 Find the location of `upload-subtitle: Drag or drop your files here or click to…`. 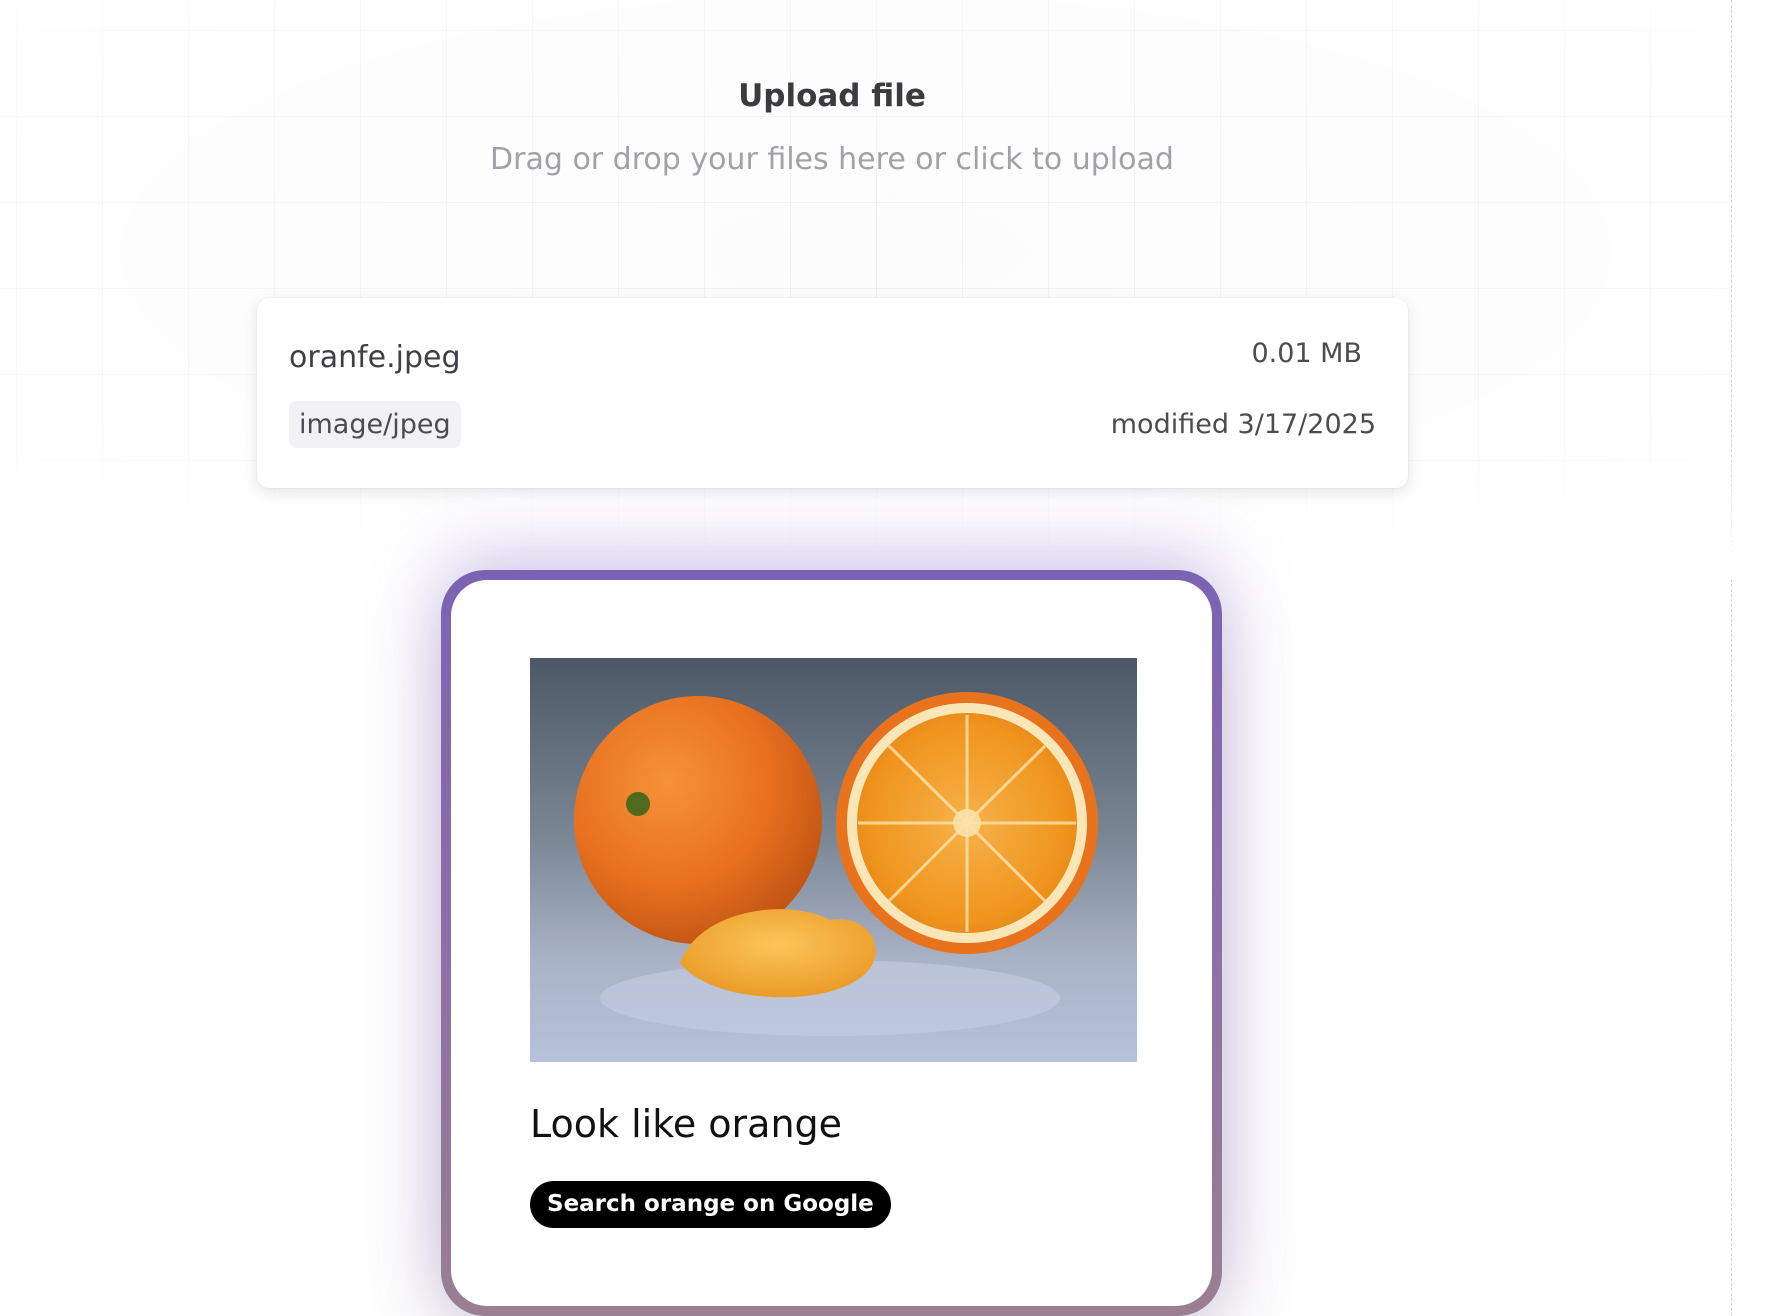

upload-subtitle: Drag or drop your files here or click to… is located at coordinates (832, 159).